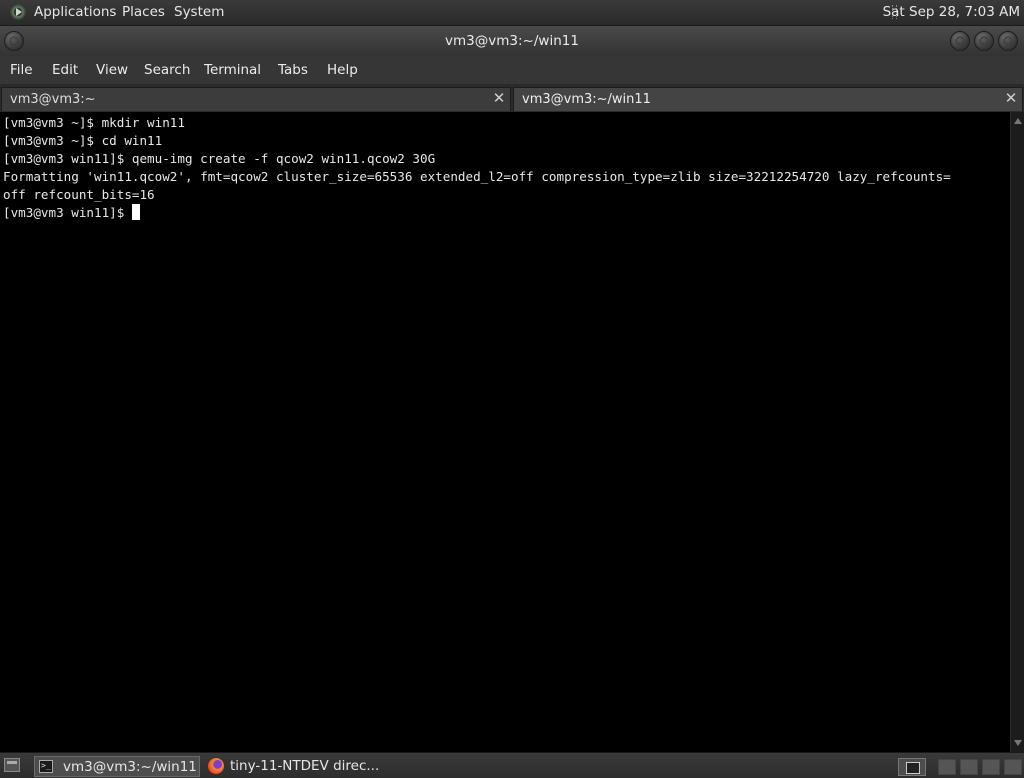 This screenshot has height=778, width=1024. Describe the element at coordinates (67, 212) in the screenshot. I see `shell-prompt: [vm3@vm3 win11]$` at that location.